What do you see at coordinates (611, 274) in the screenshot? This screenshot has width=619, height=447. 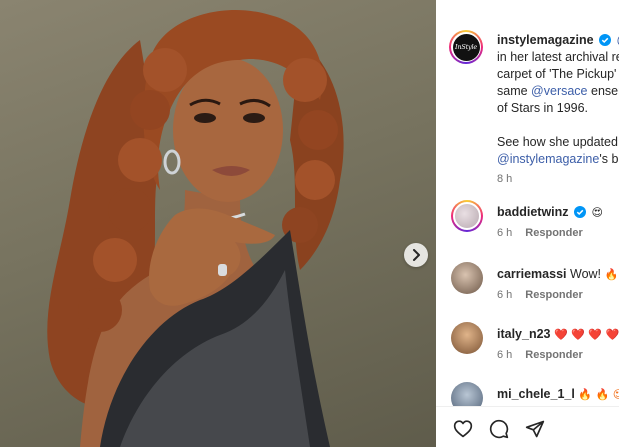 I see `comment-emoji: 🔥` at bounding box center [611, 274].